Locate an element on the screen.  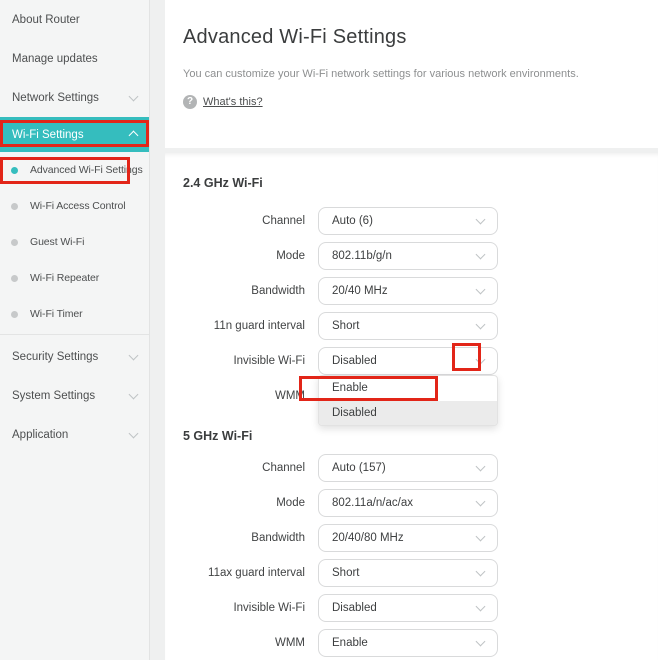
sidebar-item-guest-wi-fi: Guest Wi-Fi is located at coordinates (74, 242).